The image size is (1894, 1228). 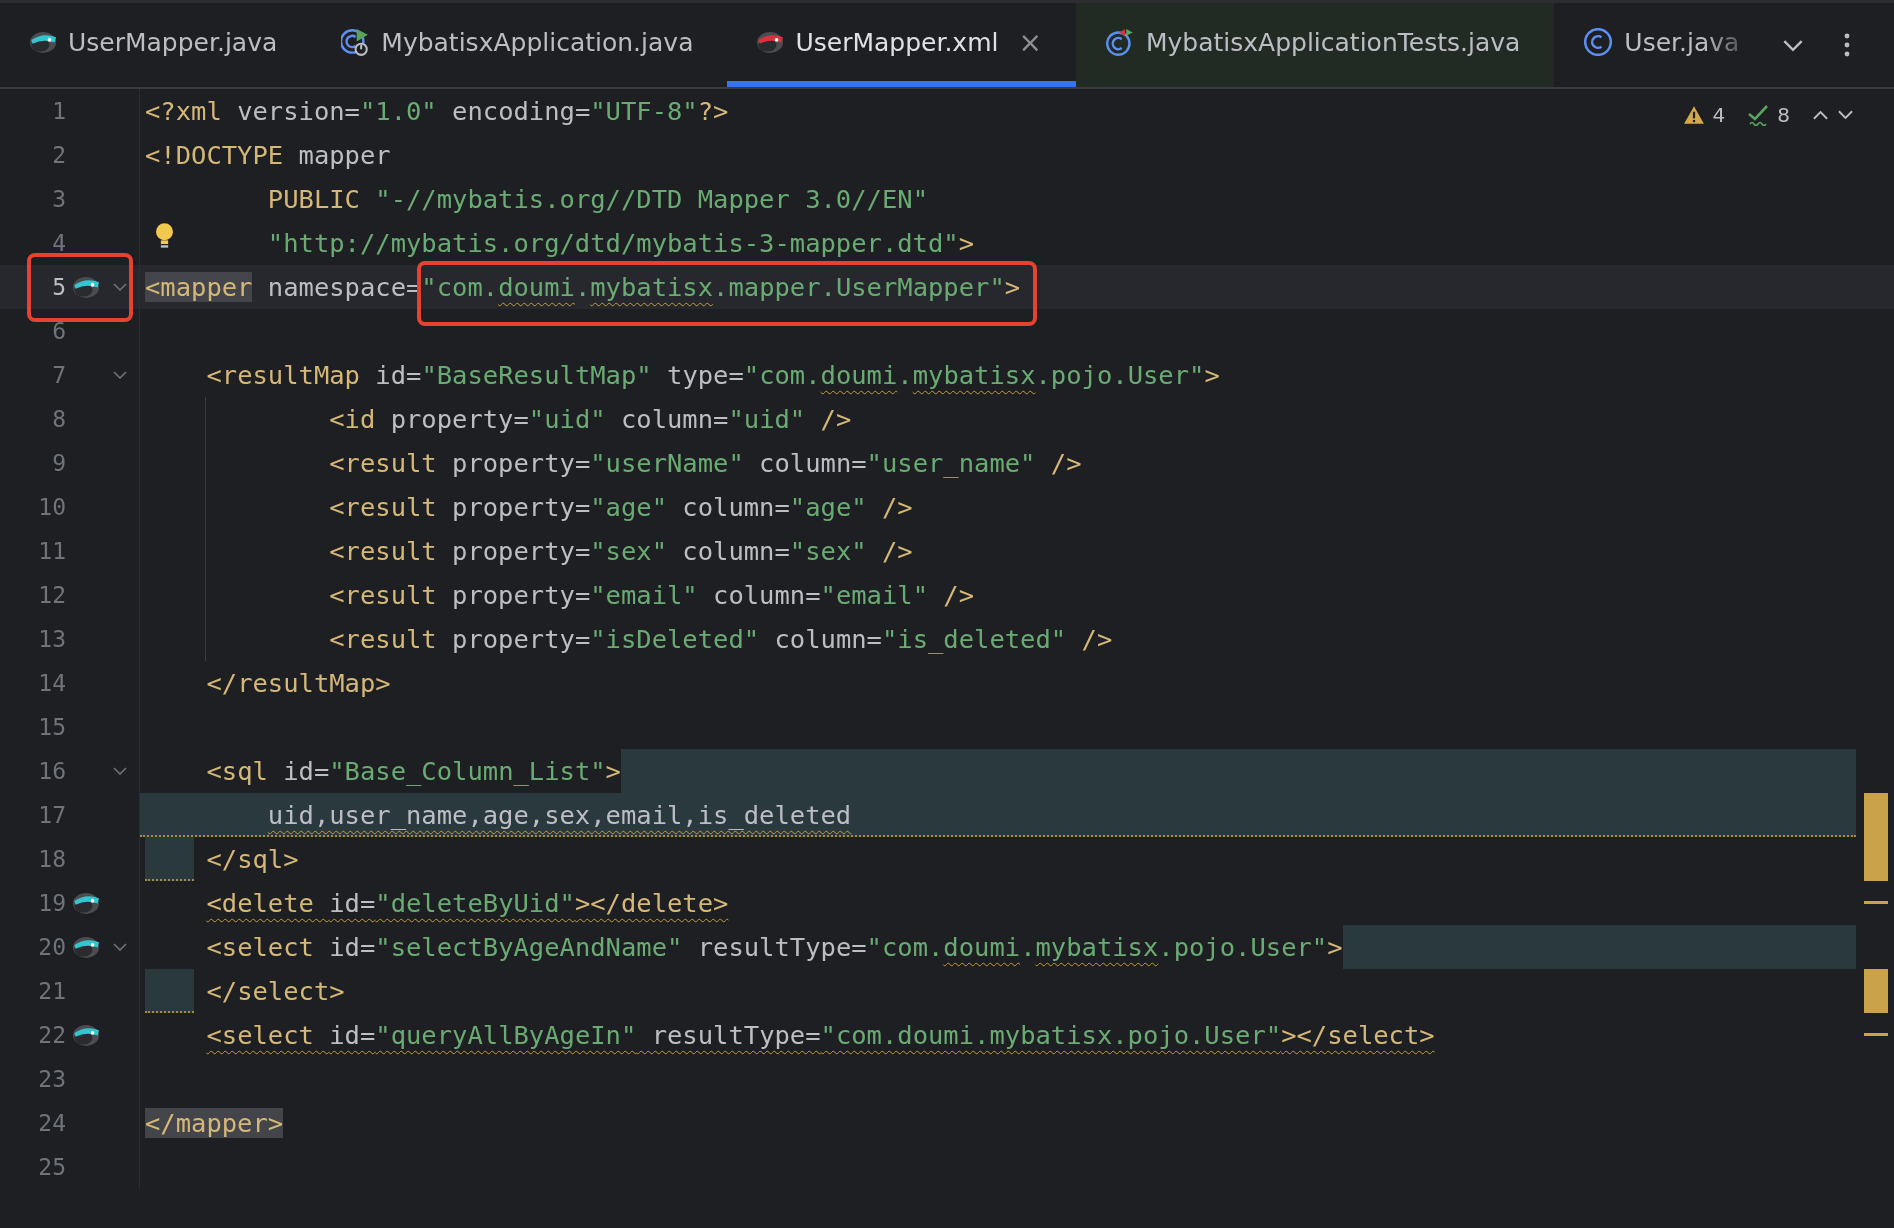 I want to click on line-number: 12, so click(x=51, y=595).